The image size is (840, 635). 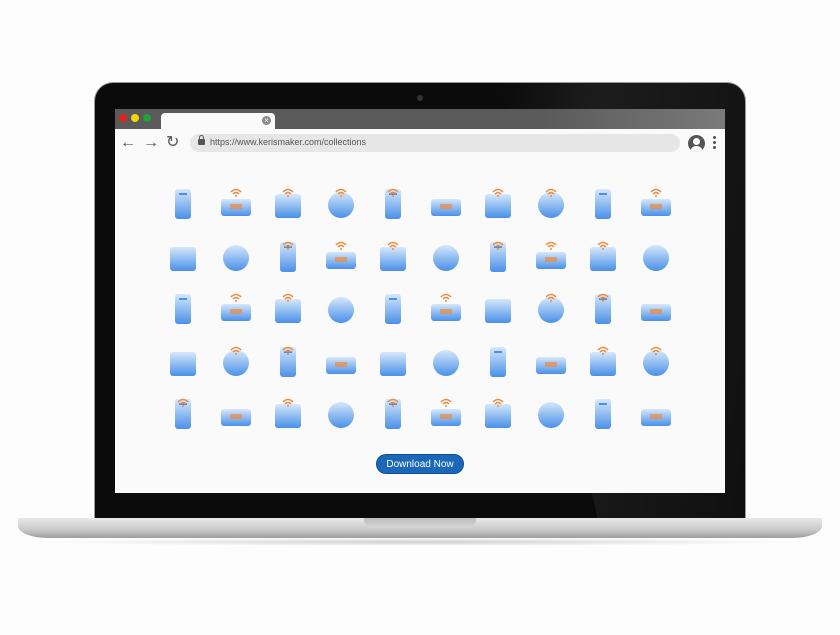 I want to click on coffee-machine-icon, so click(x=551, y=413).